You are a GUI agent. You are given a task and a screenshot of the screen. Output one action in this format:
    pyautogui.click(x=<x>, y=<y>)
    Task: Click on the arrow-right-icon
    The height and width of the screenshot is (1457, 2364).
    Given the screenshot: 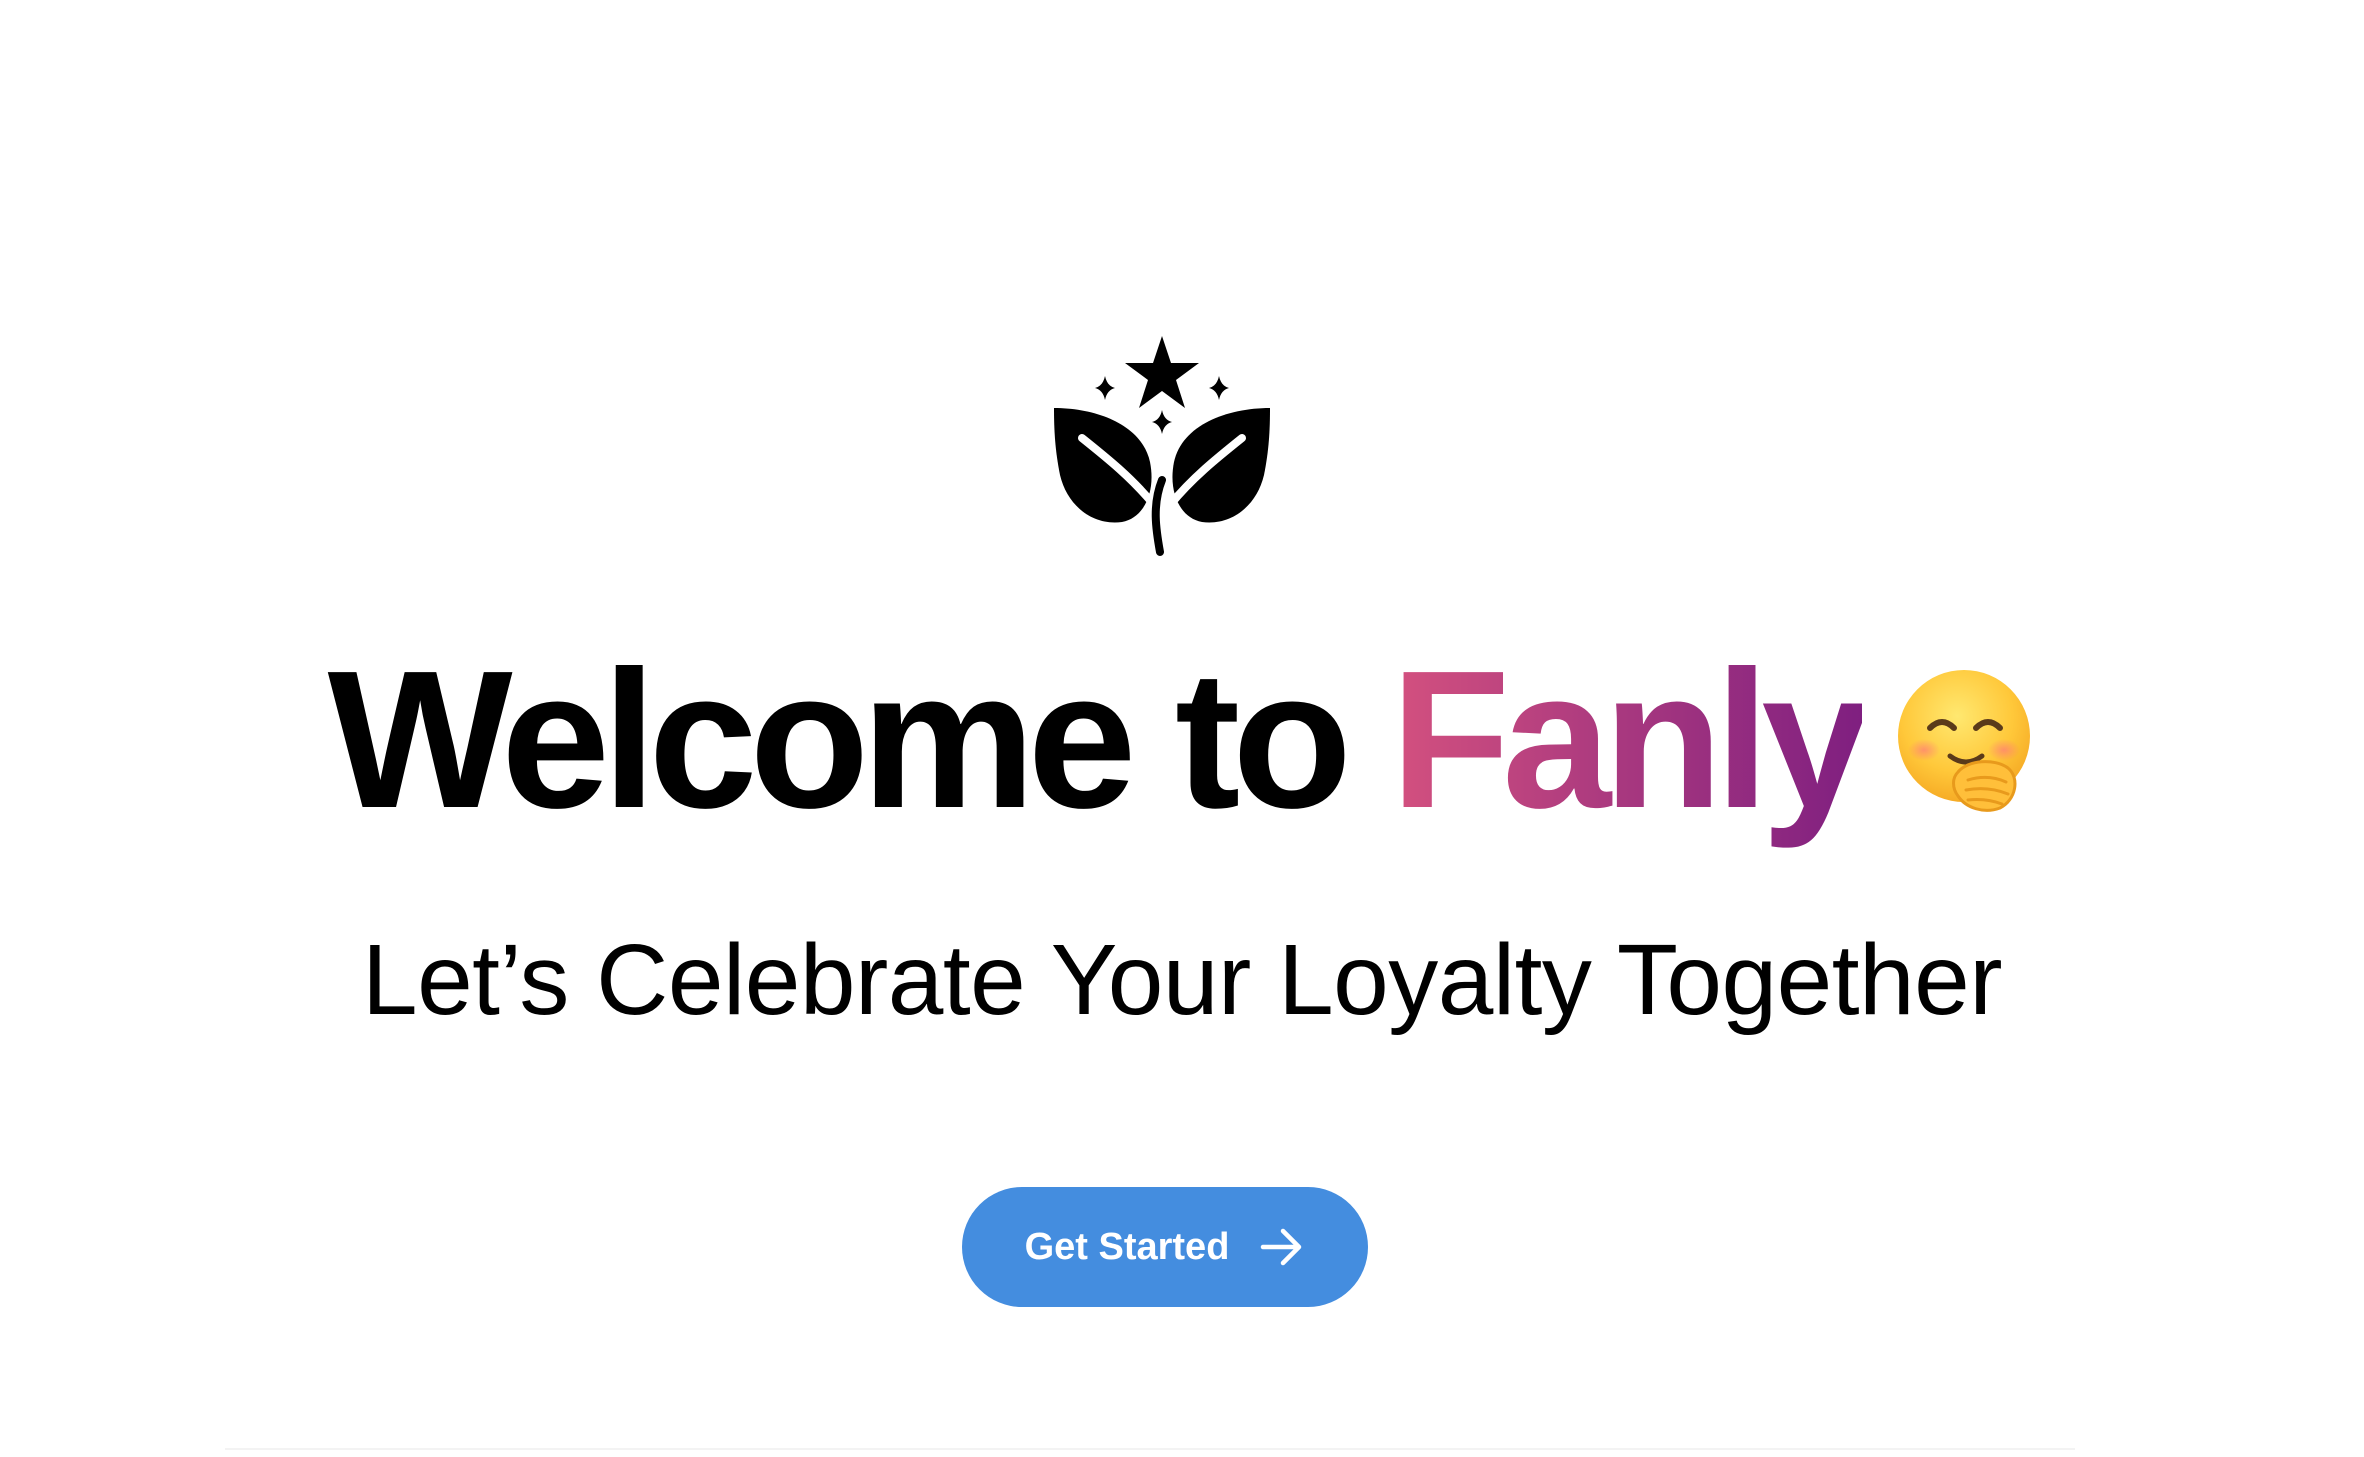 What is the action you would take?
    pyautogui.click(x=1281, y=1247)
    